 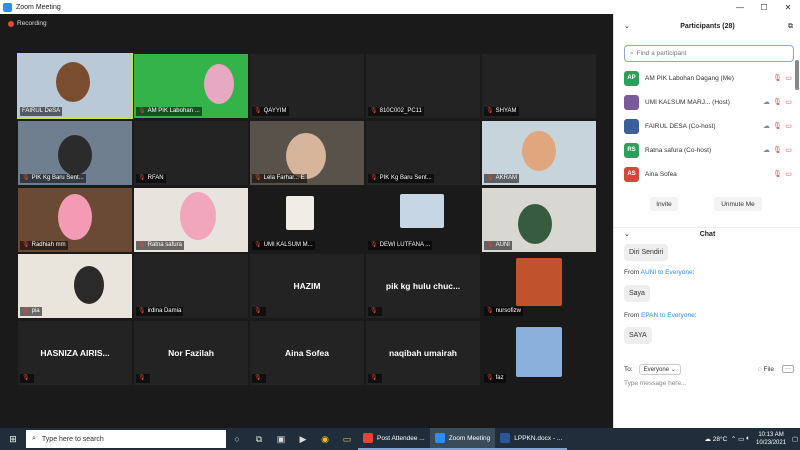 I want to click on file-button: ◌ File, so click(x=766, y=369).